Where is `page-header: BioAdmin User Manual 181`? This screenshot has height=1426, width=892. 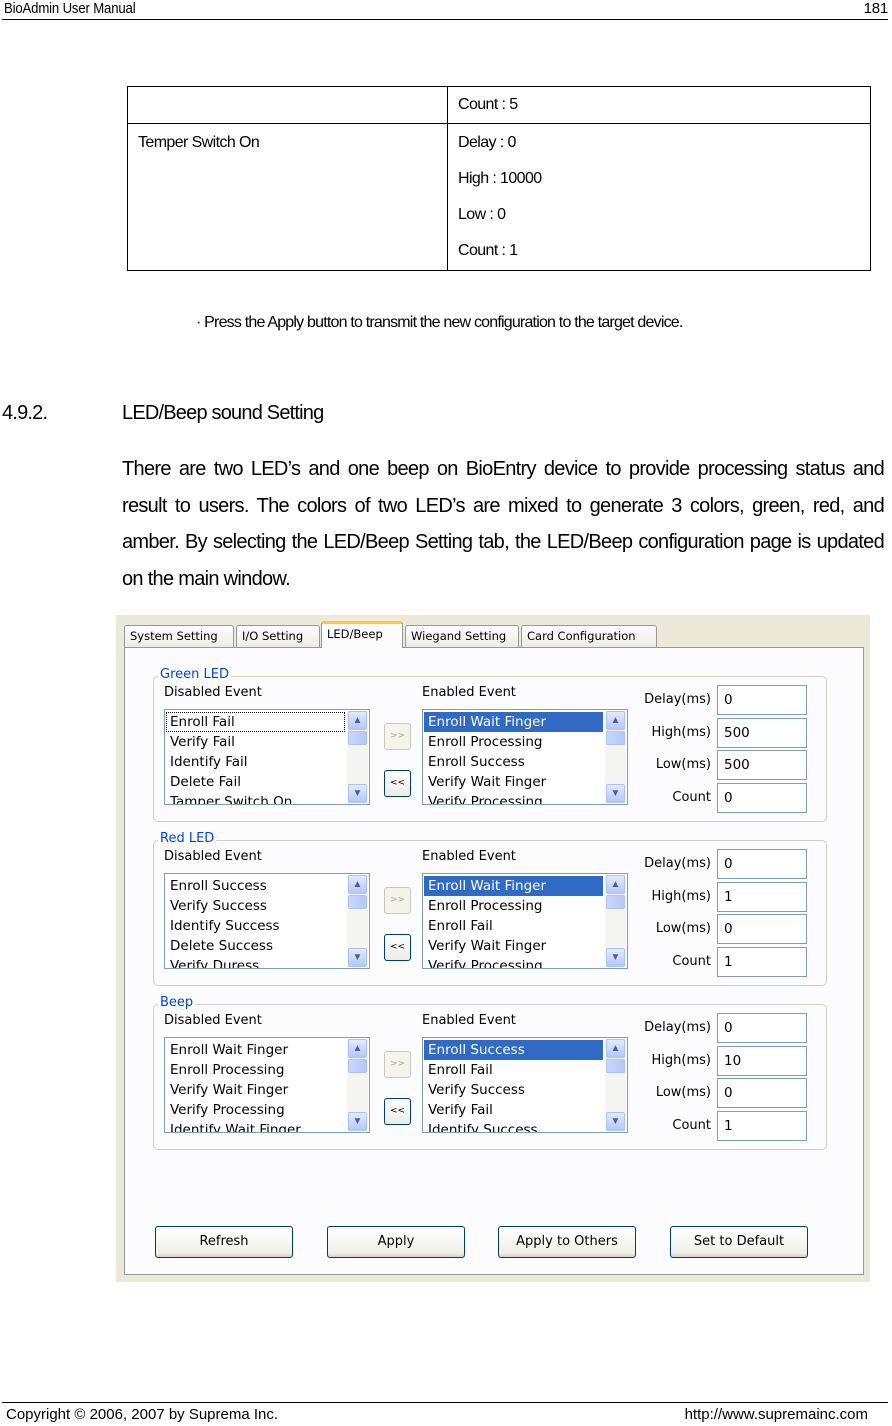
page-header: BioAdmin User Manual 181 is located at coordinates (445, 10).